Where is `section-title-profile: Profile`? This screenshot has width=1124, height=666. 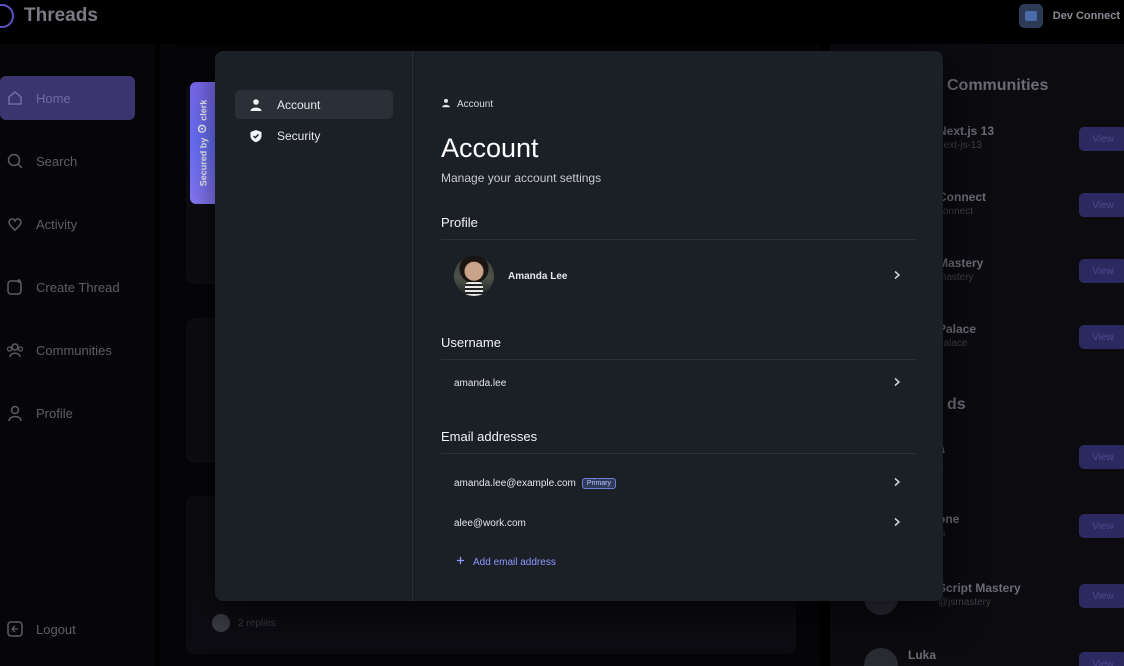 section-title-profile: Profile is located at coordinates (459, 222).